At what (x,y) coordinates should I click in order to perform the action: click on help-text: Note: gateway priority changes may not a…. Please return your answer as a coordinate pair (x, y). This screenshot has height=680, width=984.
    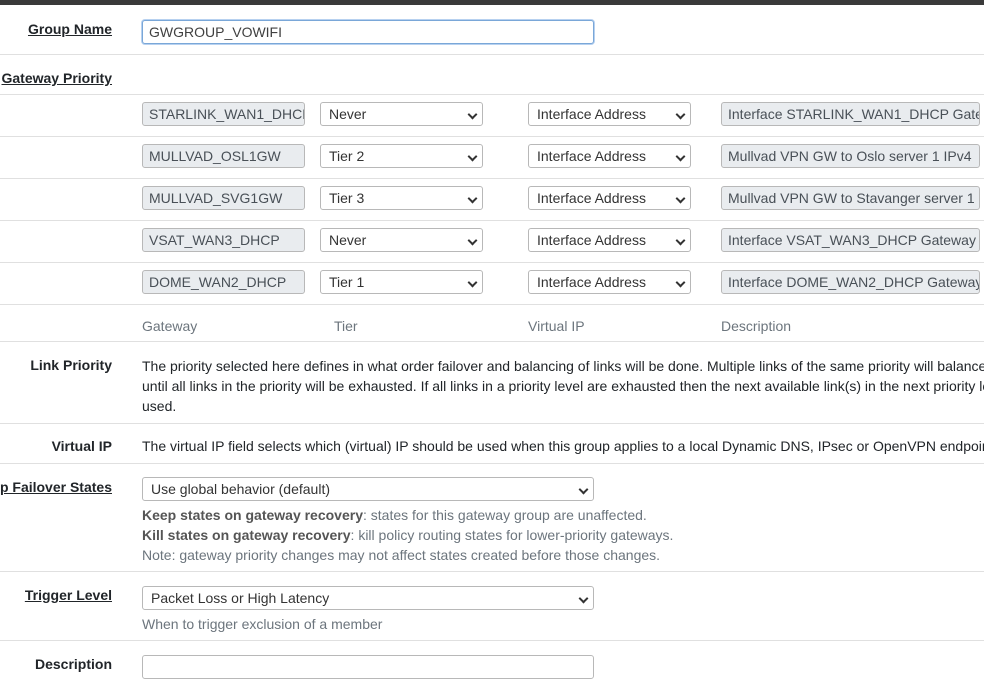
    Looking at the image, I should click on (401, 555).